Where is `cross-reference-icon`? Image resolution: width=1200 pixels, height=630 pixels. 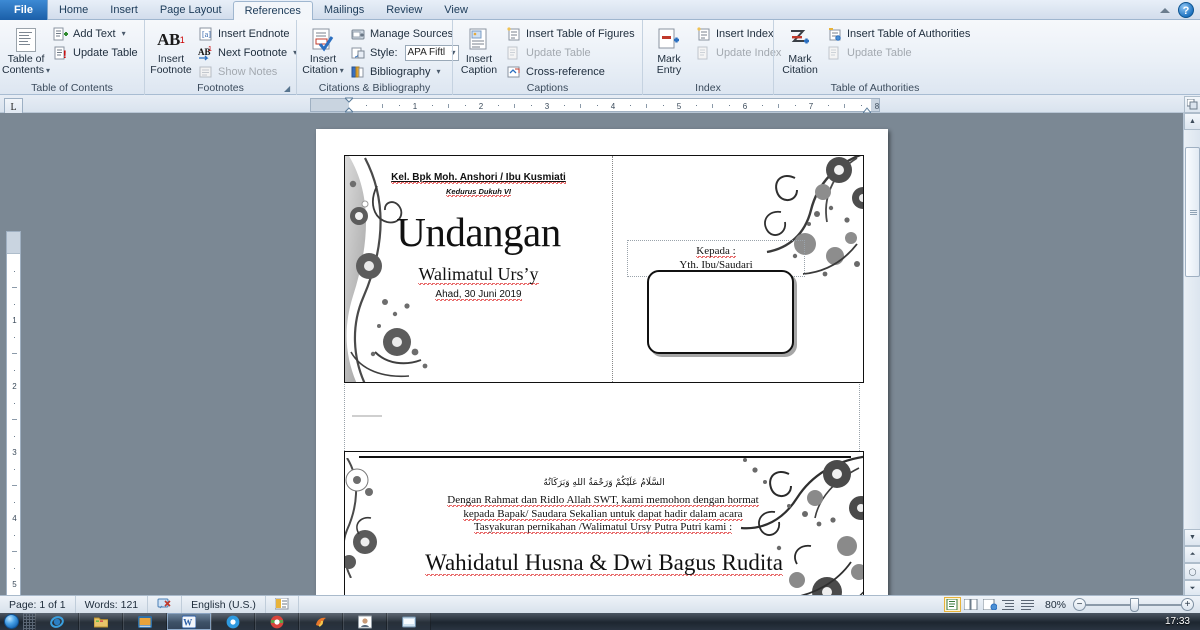
cross-reference-icon is located at coordinates (514, 72).